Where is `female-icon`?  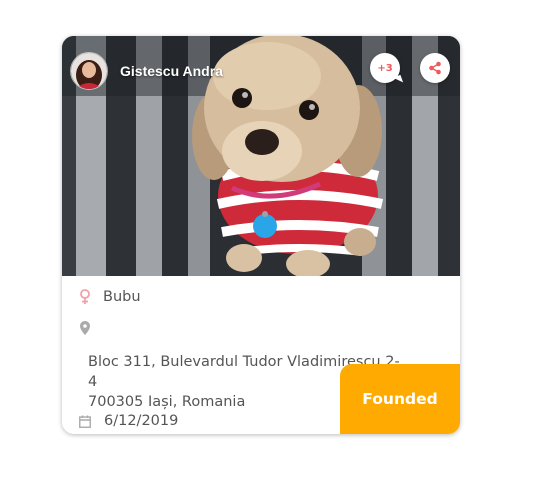
female-icon is located at coordinates (85, 297).